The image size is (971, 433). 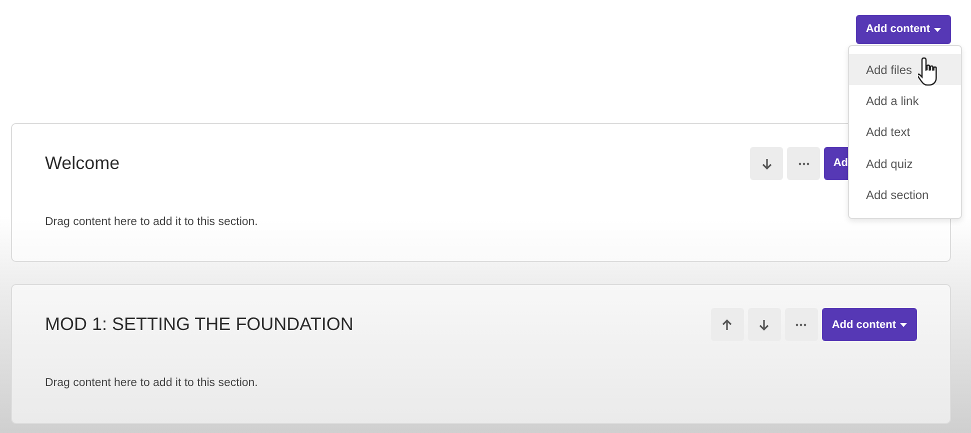 I want to click on menu-item: Add text, so click(x=905, y=132).